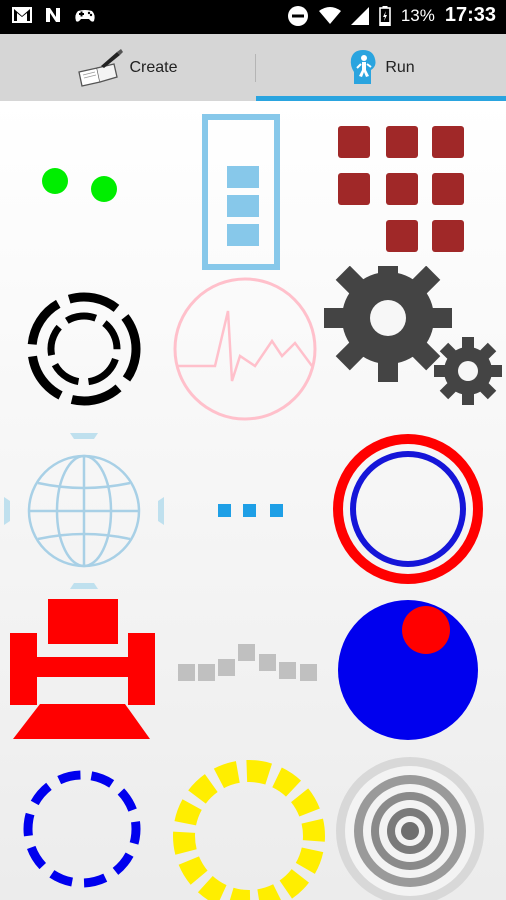 The image size is (506, 900). What do you see at coordinates (85, 15) in the screenshot?
I see `gamepad-icon` at bounding box center [85, 15].